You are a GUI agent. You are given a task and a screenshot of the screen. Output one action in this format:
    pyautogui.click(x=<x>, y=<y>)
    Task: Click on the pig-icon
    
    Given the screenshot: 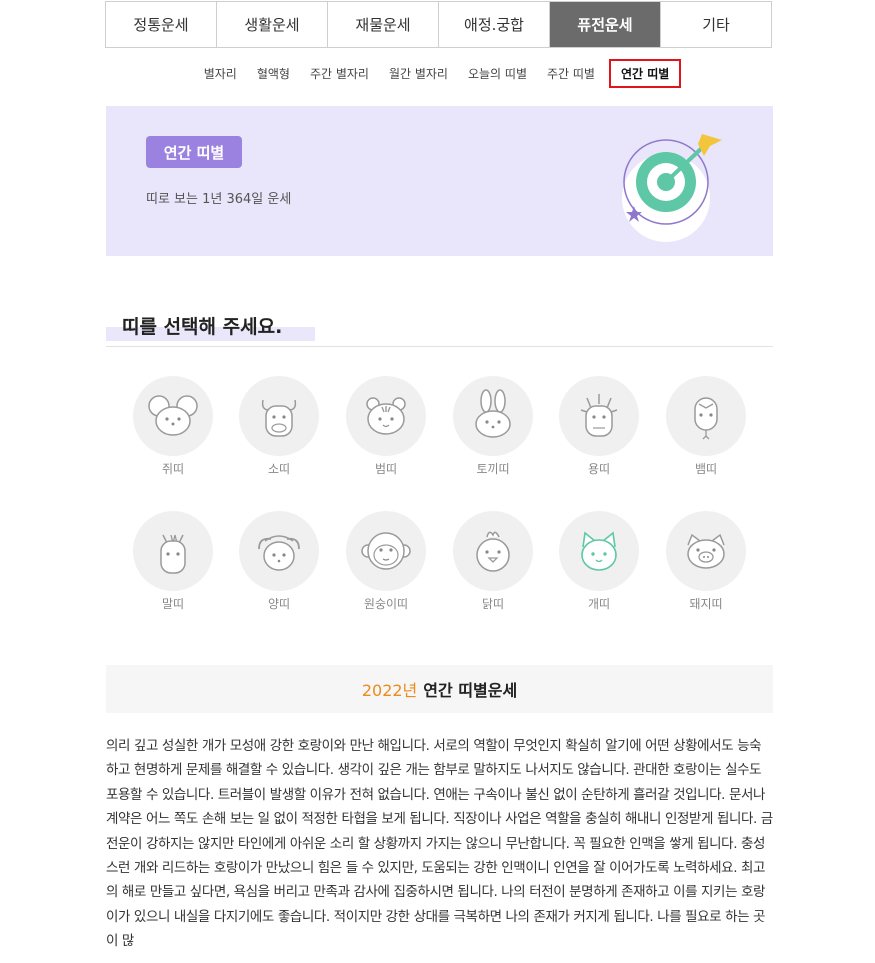 What is the action you would take?
    pyautogui.click(x=706, y=551)
    